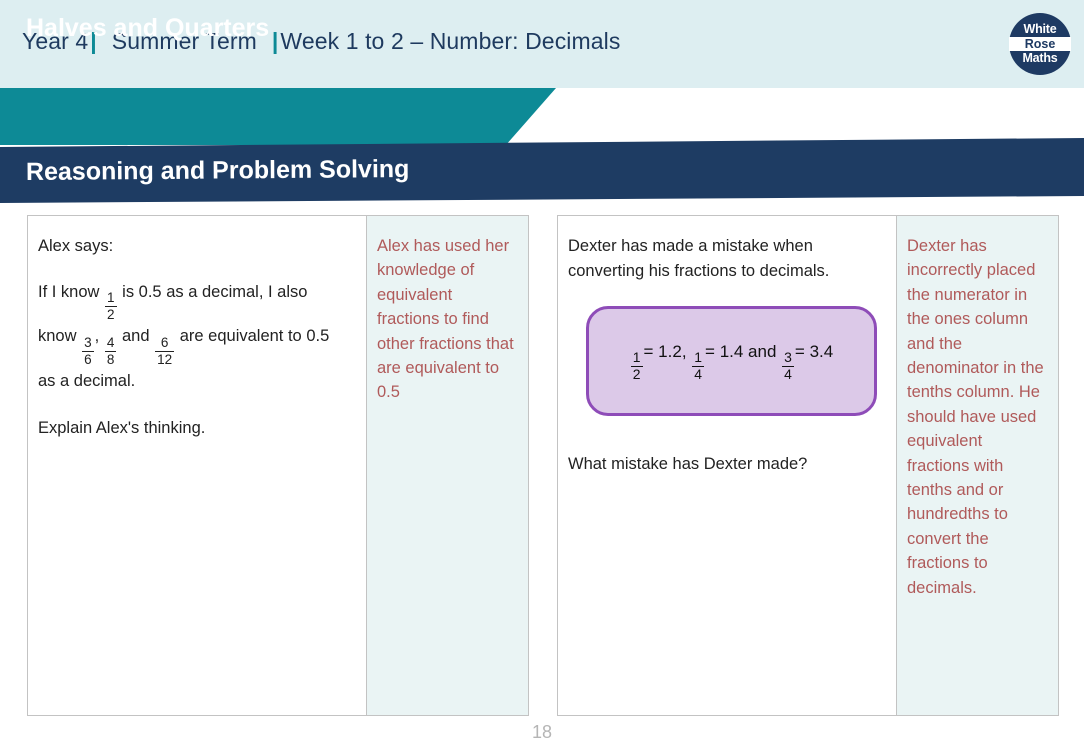 The height and width of the screenshot is (750, 1084). I want to click on dexter-statement: 1 2 = 1.2, 1 4 = 1.4 and 3 4 = 3.4, so click(731, 361).